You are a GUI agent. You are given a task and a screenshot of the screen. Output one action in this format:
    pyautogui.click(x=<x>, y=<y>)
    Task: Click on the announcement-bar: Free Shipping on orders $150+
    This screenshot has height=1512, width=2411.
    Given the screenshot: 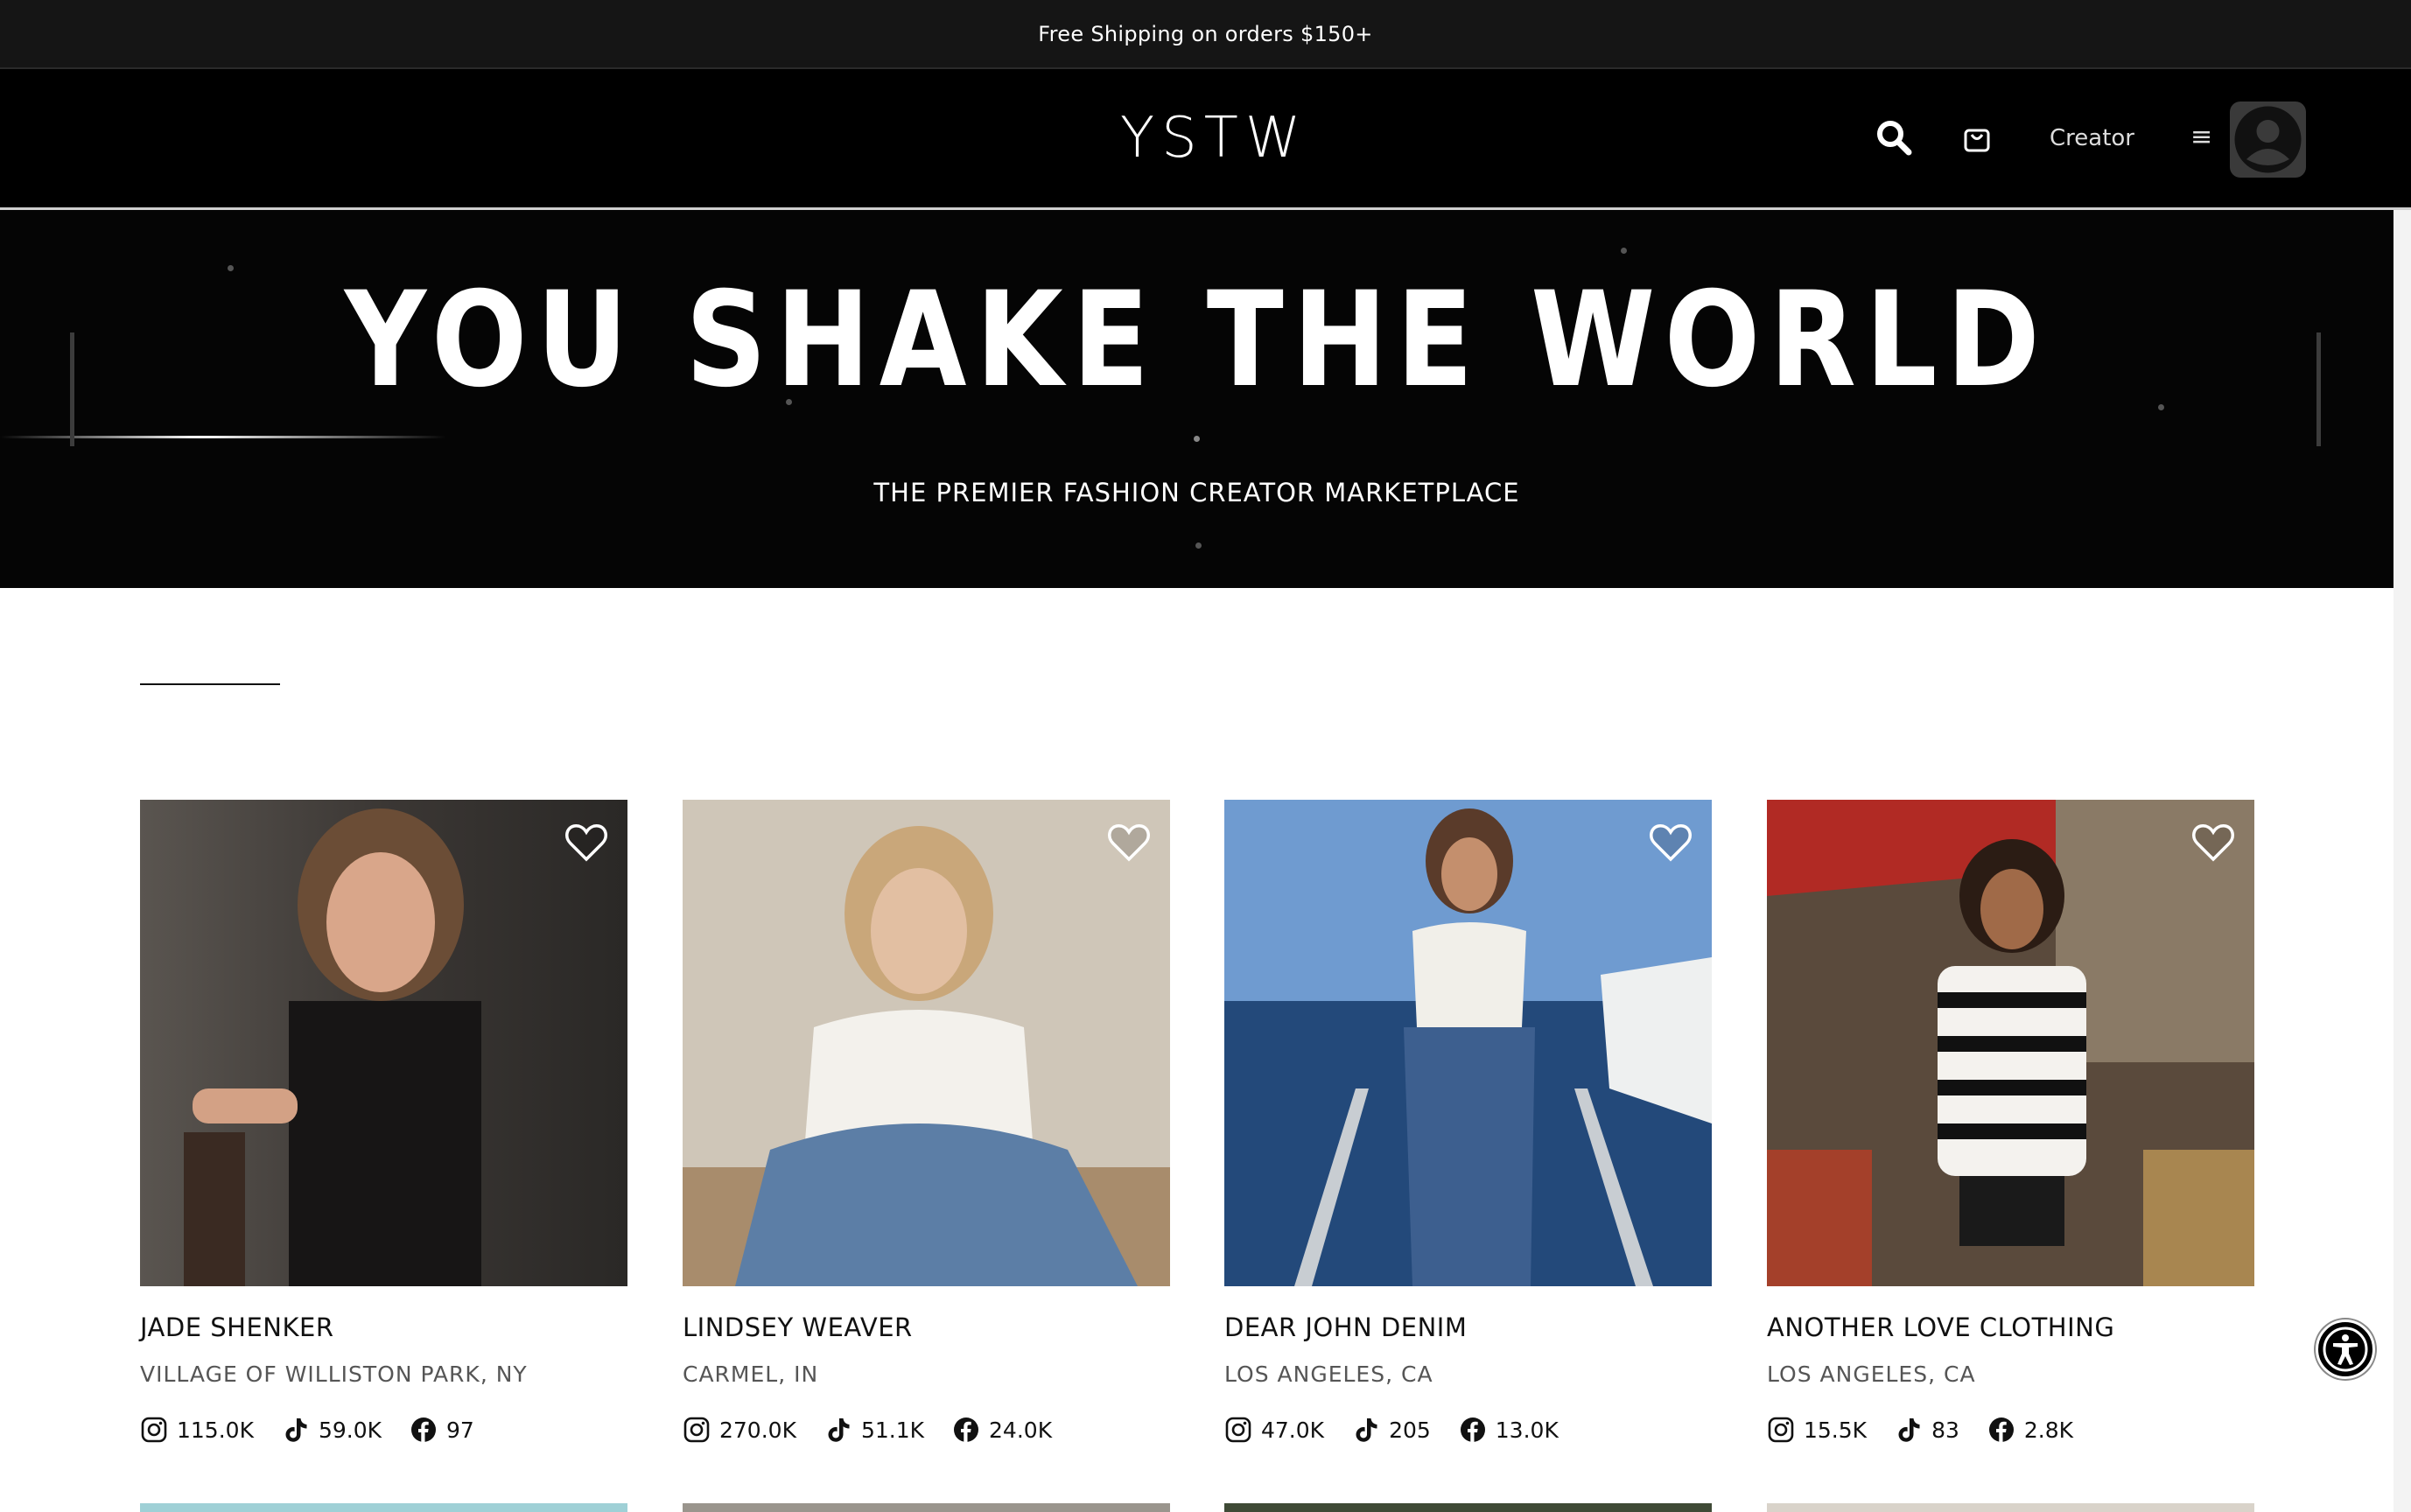 What is the action you would take?
    pyautogui.click(x=1205, y=34)
    